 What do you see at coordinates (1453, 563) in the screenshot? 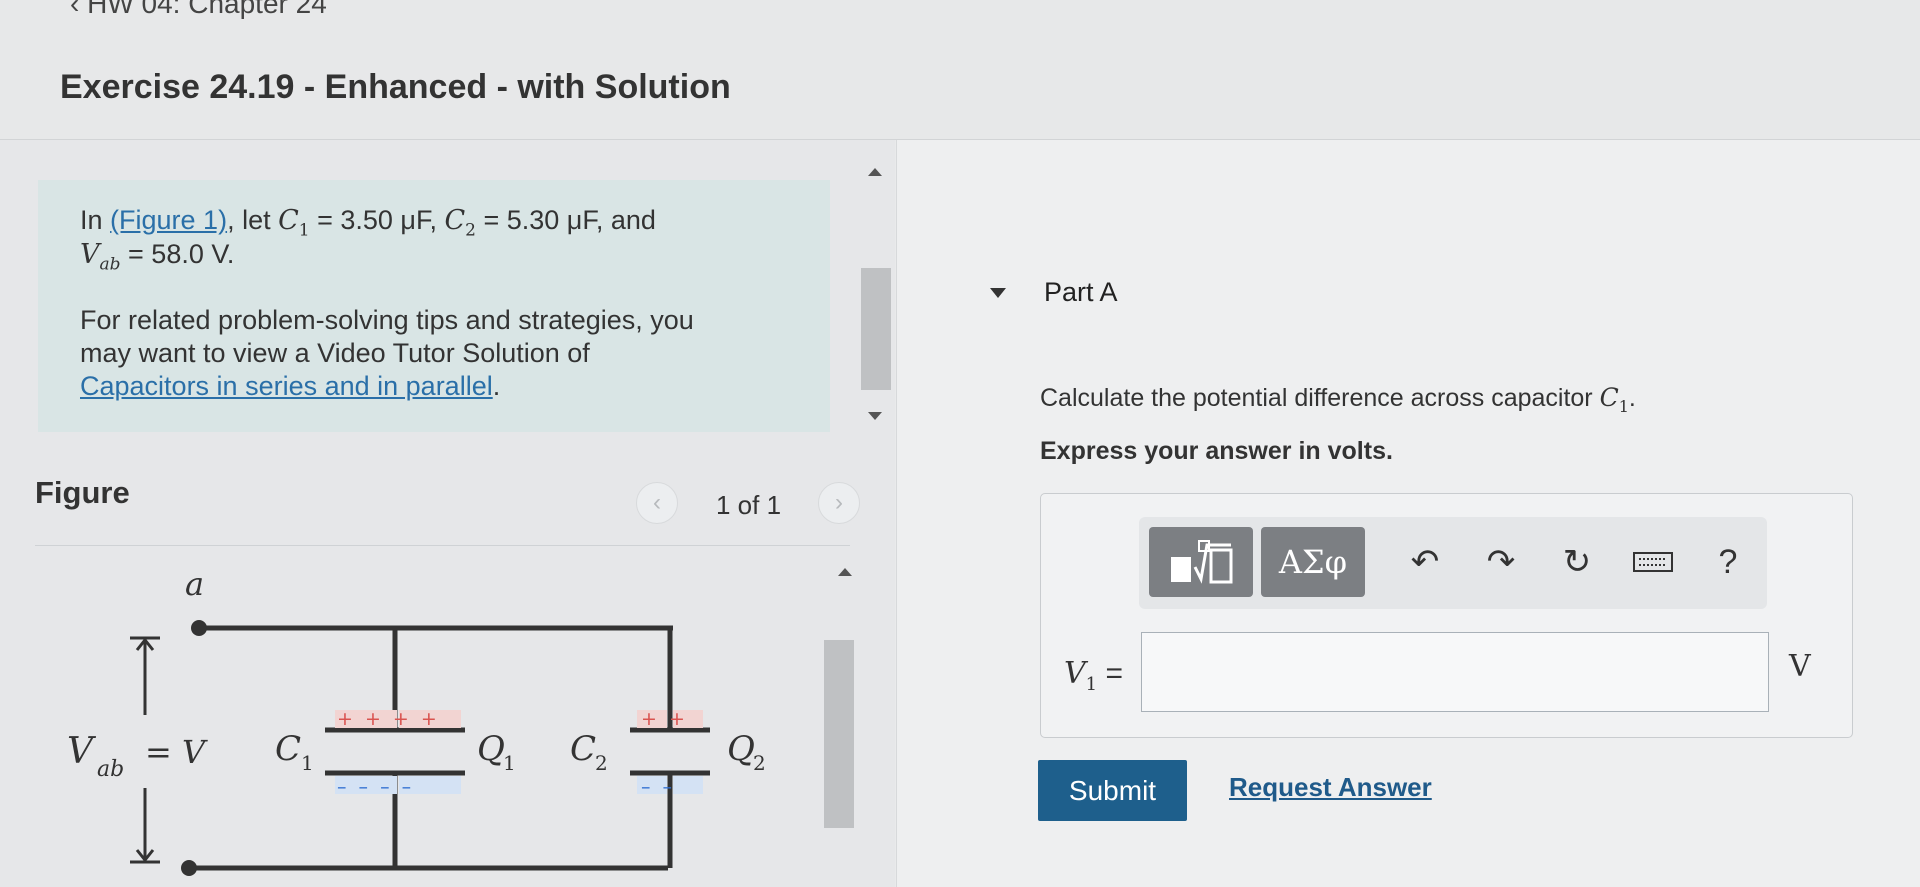
I see `math-toolbar: ΑΣφ ↶ ↷ ↻ ?` at bounding box center [1453, 563].